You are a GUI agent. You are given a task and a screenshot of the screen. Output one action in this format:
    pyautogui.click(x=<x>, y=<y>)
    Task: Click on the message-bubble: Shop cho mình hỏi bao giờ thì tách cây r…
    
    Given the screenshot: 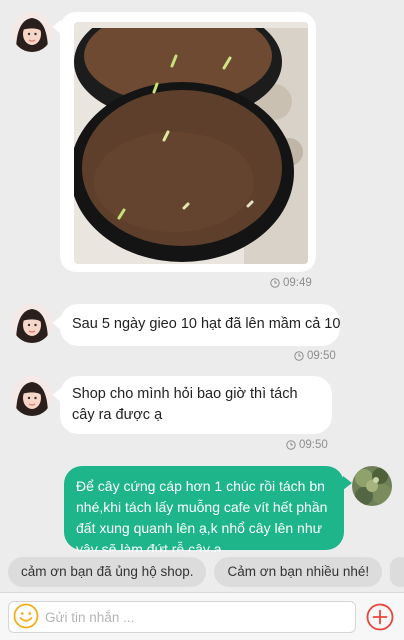 What is the action you would take?
    pyautogui.click(x=196, y=405)
    